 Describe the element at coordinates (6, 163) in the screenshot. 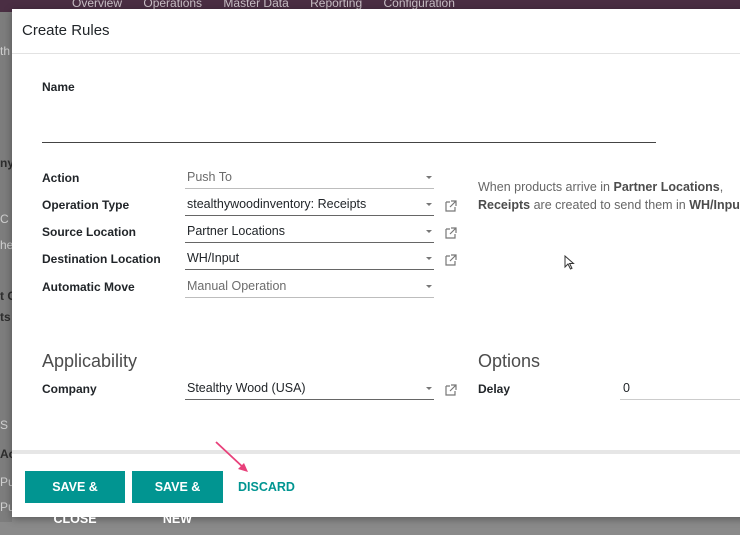

I see `background-text: ny` at that location.